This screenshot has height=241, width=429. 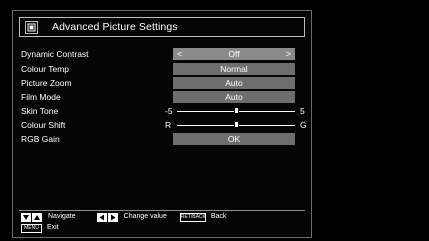 I want to click on skin-tone-max-label: 5, so click(x=302, y=111).